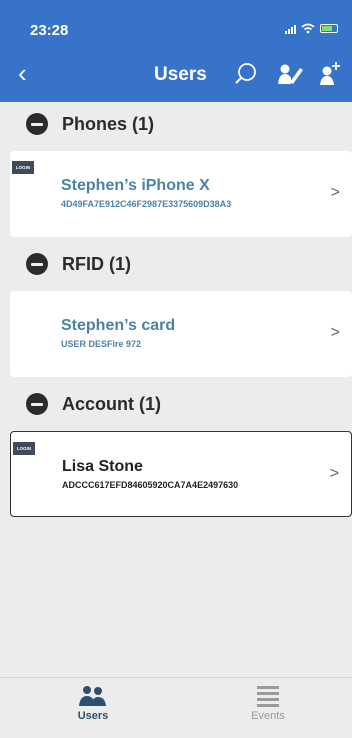 The image size is (352, 738). Describe the element at coordinates (111, 404) in the screenshot. I see `section-title: Account (1)` at that location.